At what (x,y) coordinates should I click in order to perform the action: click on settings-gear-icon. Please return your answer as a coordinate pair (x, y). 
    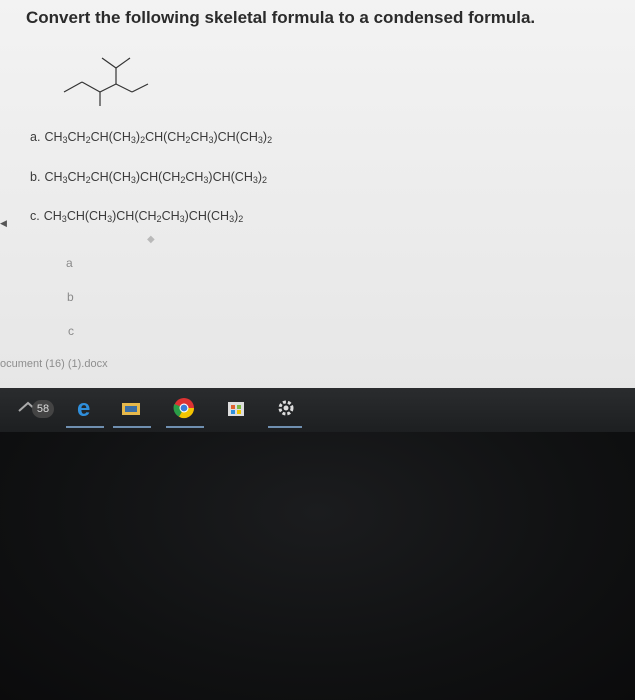
    Looking at the image, I should click on (286, 408).